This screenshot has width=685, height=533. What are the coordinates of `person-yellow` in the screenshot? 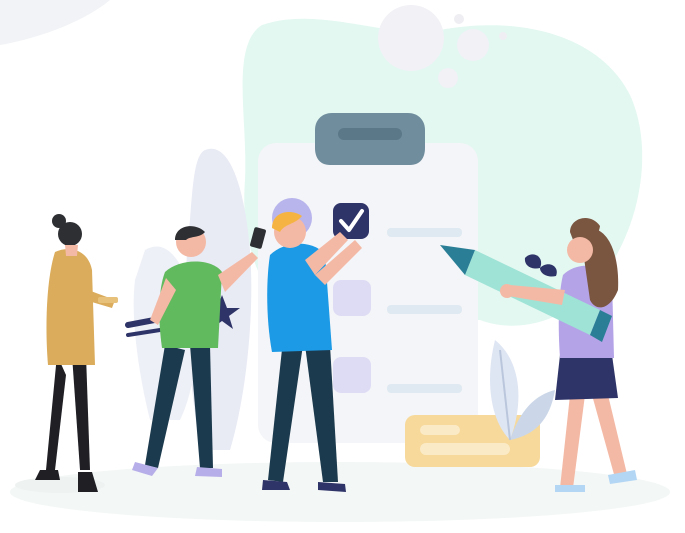 It's located at (66, 353).